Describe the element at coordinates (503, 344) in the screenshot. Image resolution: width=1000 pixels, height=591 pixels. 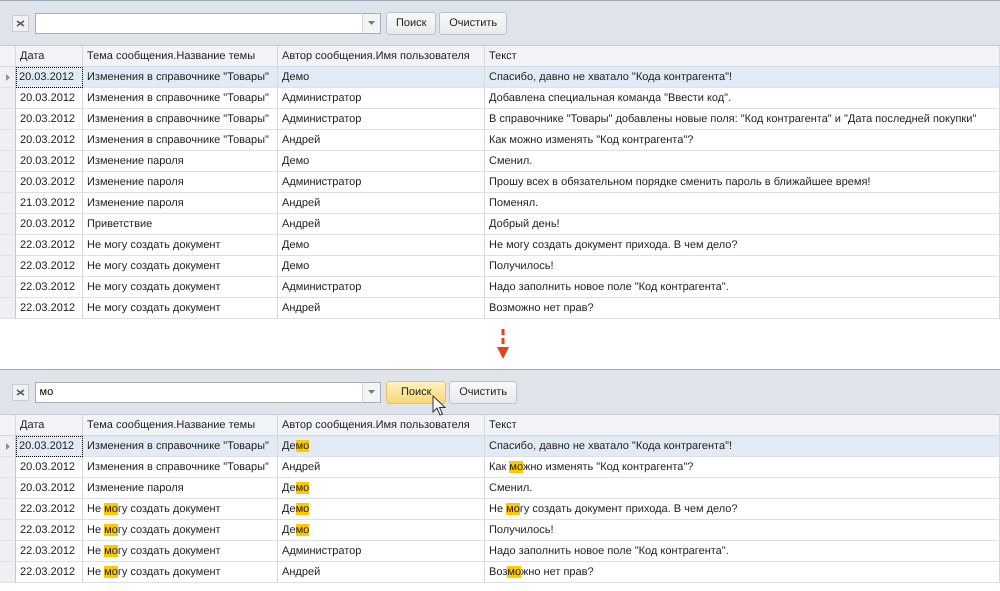
I see `arrow-down-icon` at that location.